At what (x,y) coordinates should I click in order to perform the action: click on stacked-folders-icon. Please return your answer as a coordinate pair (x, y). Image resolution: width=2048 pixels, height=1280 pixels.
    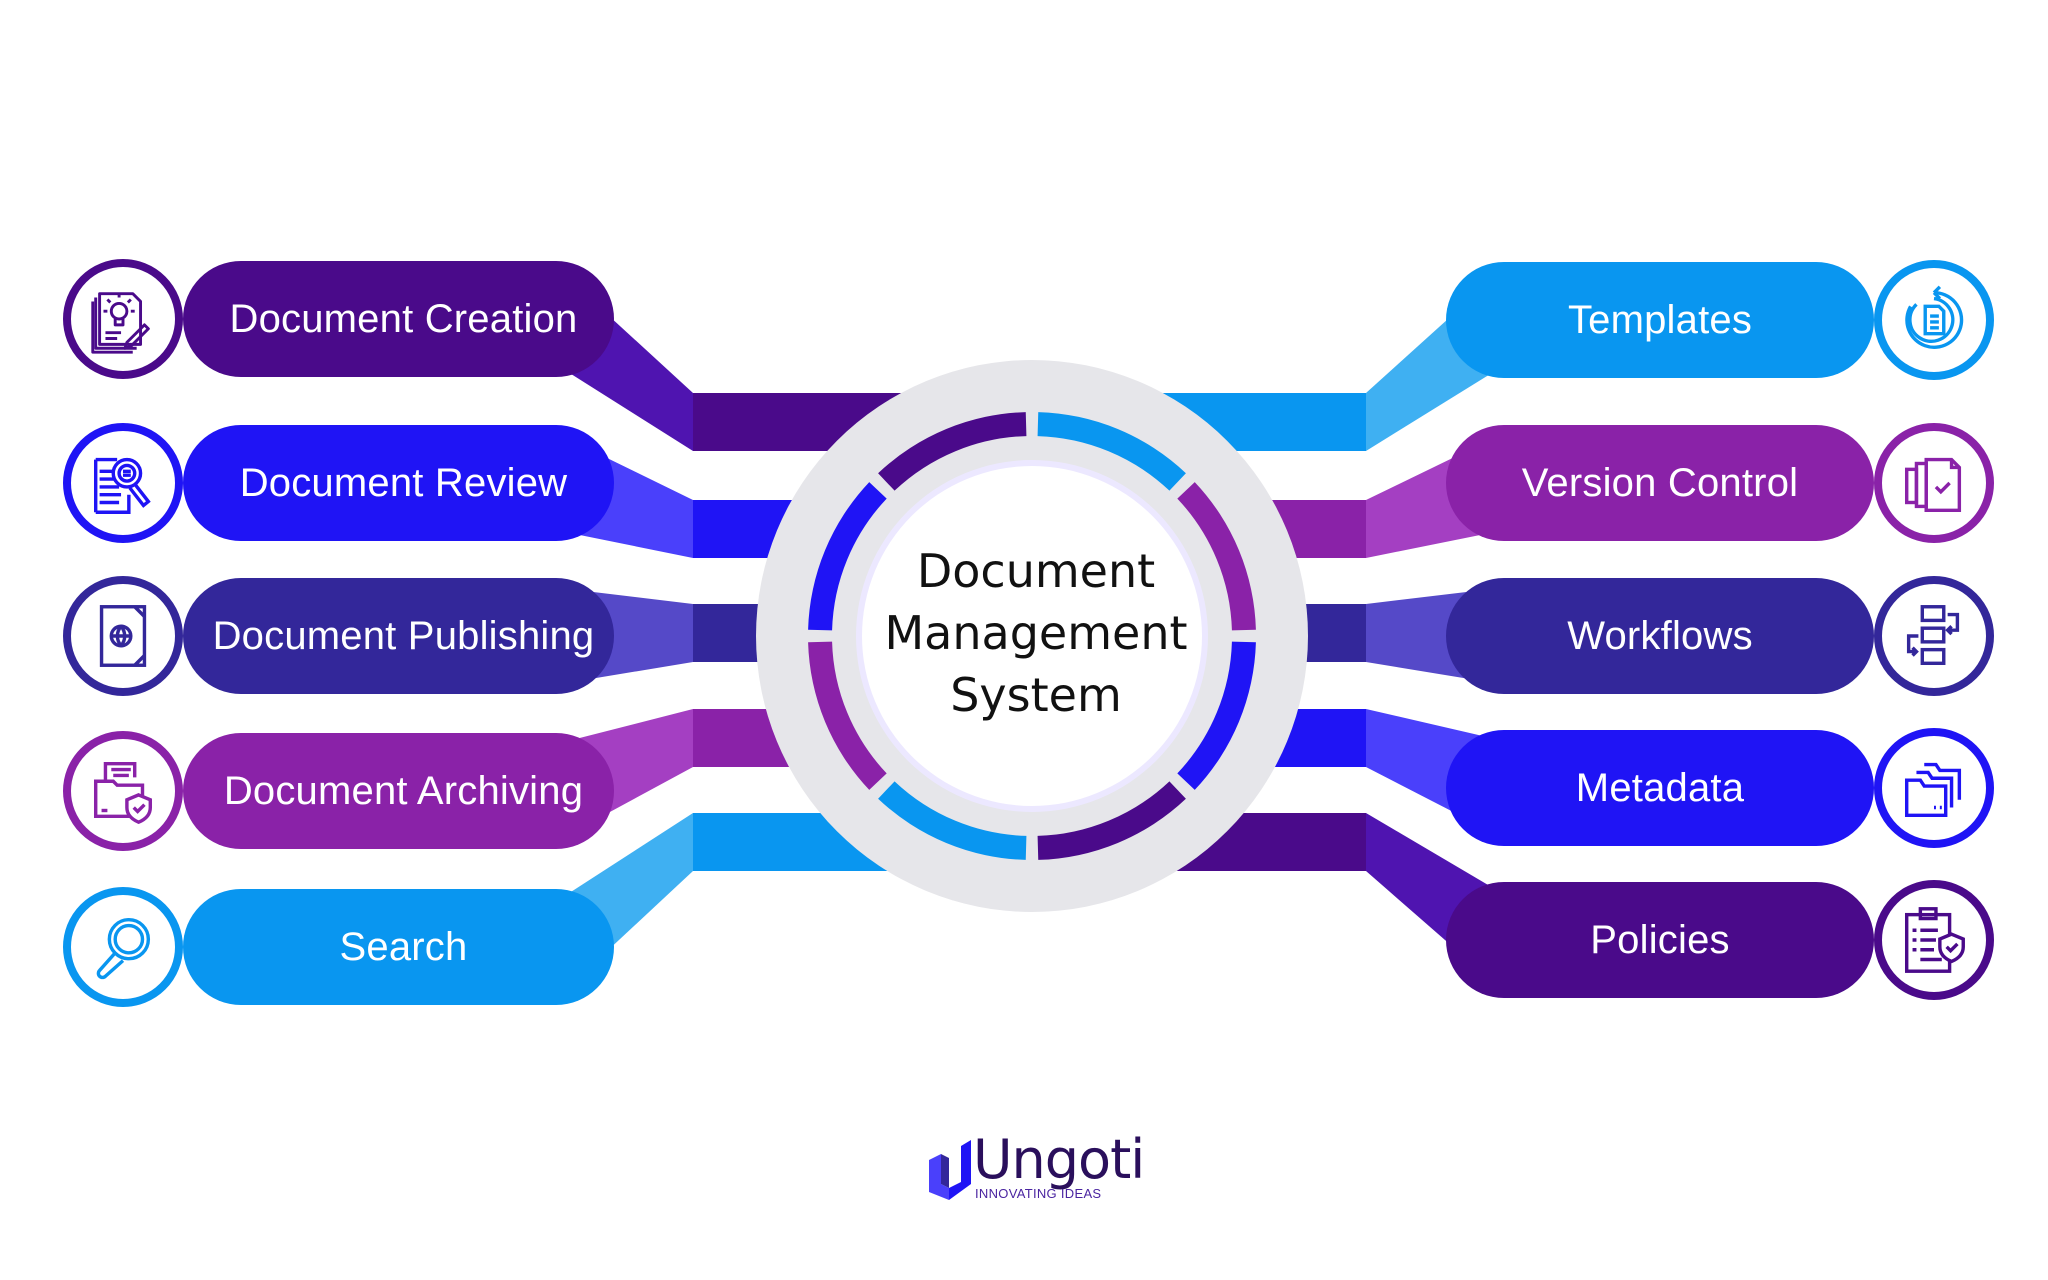
    Looking at the image, I should click on (1934, 788).